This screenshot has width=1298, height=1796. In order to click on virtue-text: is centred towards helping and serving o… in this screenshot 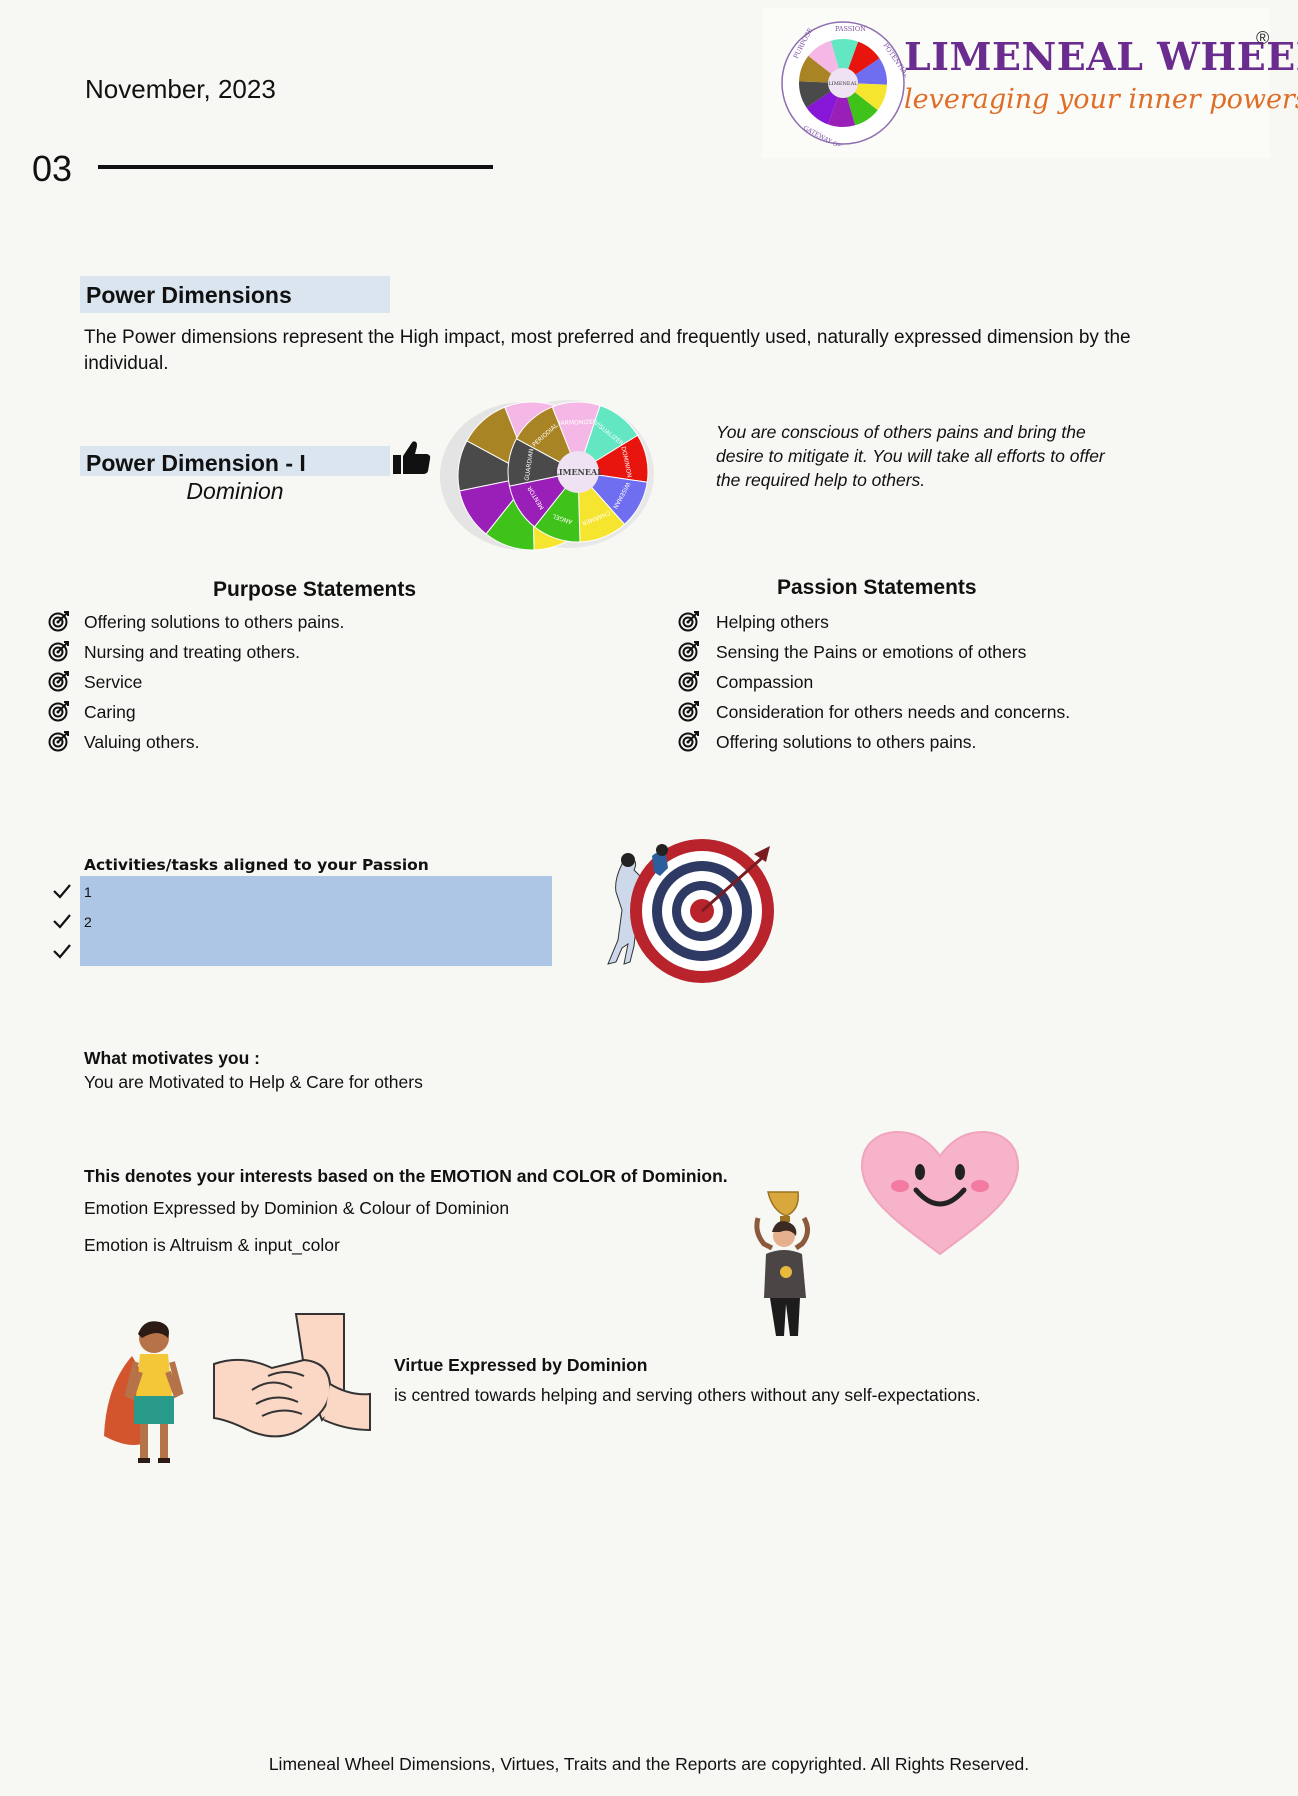, I will do `click(687, 1395)`.